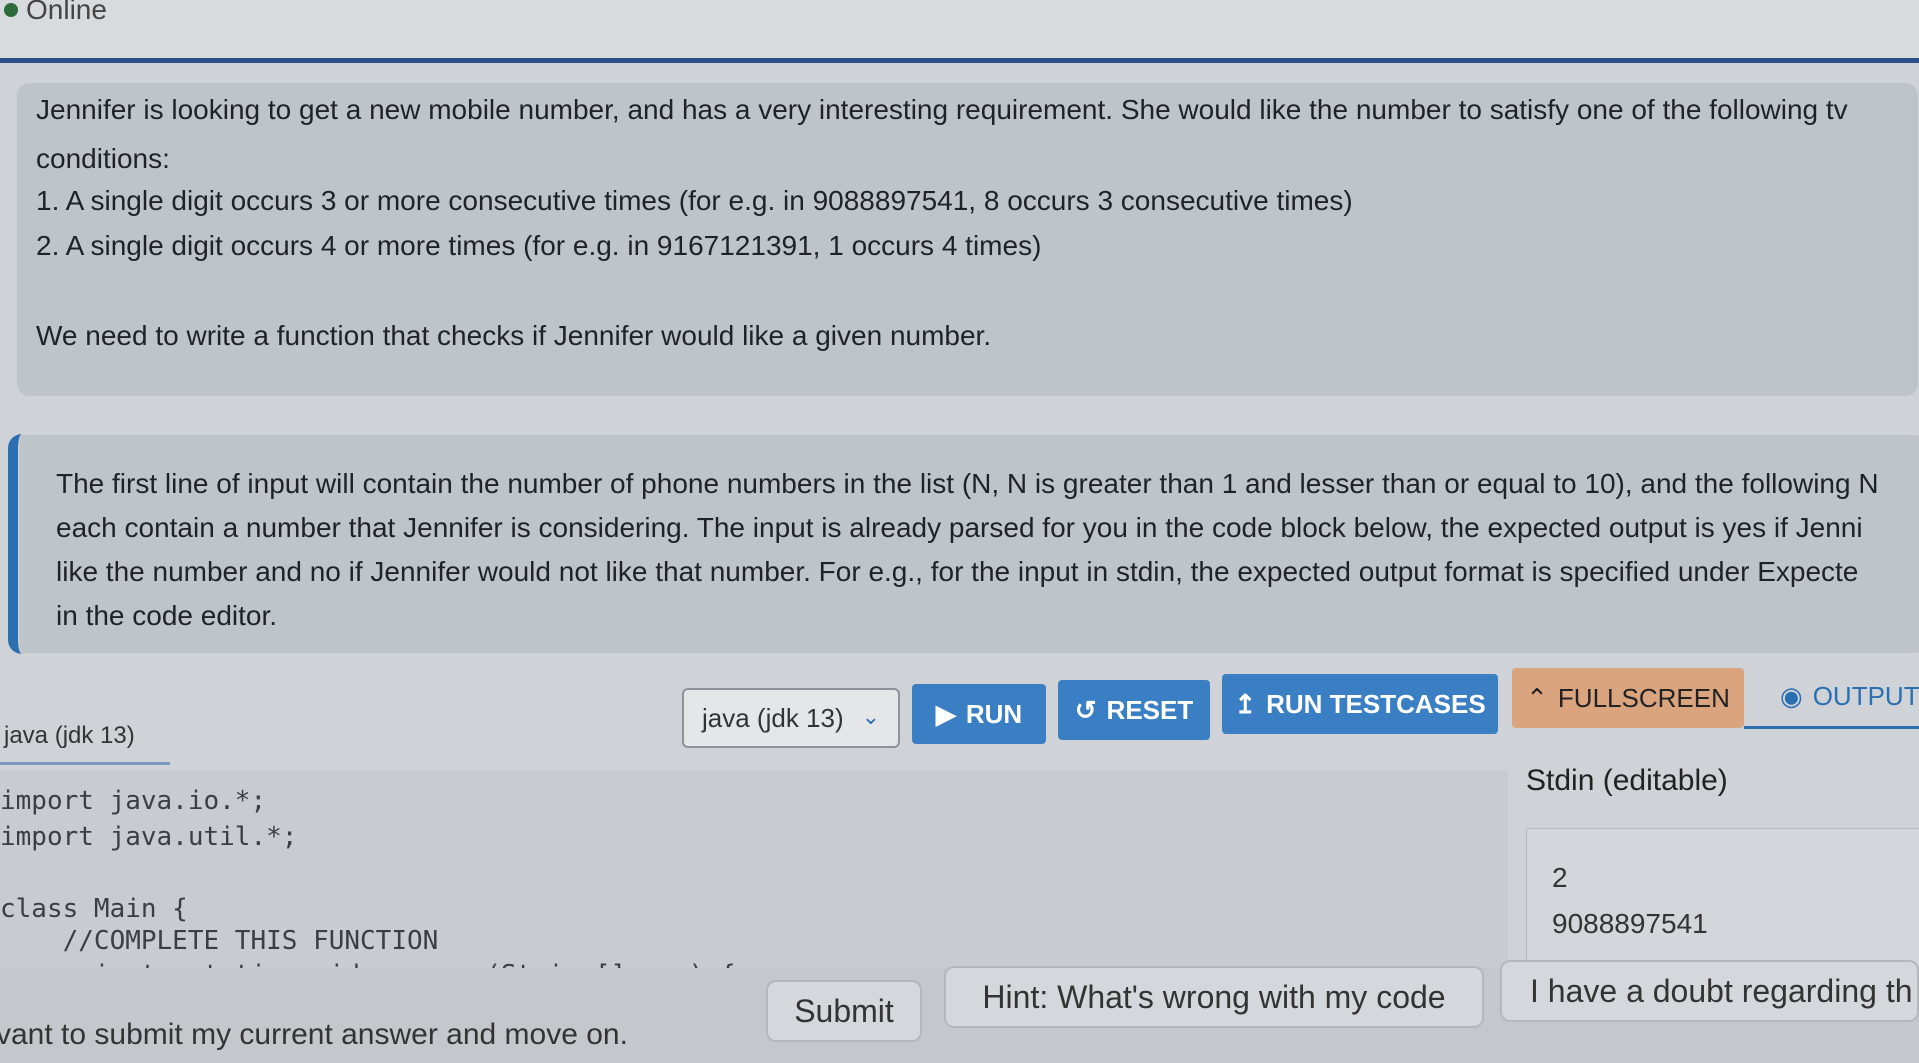  I want to click on doubt-button: I have a doubt regarding th, so click(1709, 991).